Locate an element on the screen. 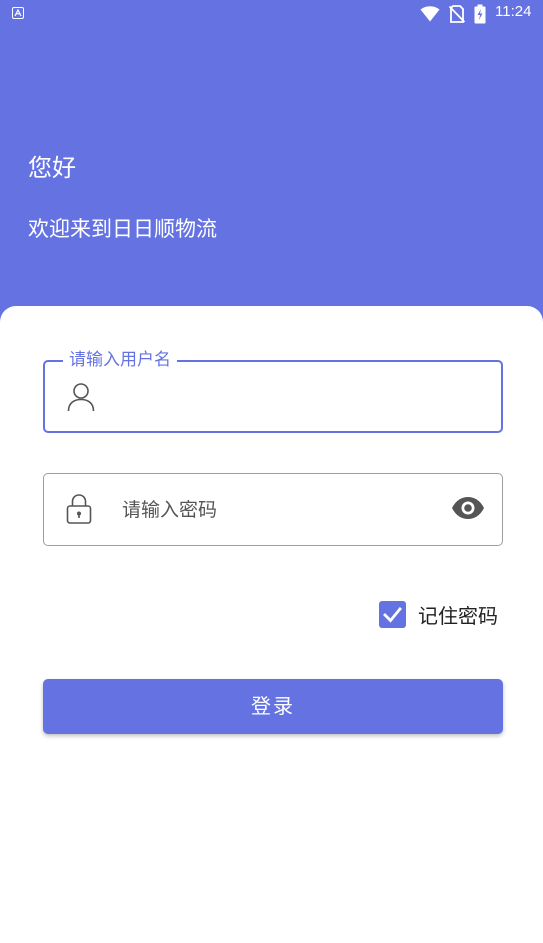 The height and width of the screenshot is (943, 543). wifi-icon is located at coordinates (430, 14).